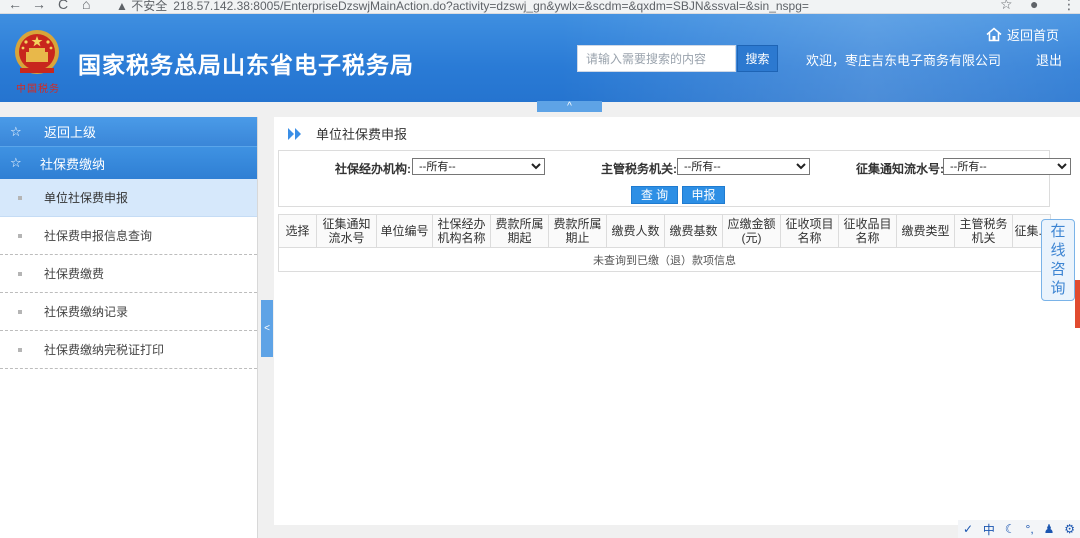  What do you see at coordinates (15, 6) in the screenshot?
I see `back-arrow-icon: ←` at bounding box center [15, 6].